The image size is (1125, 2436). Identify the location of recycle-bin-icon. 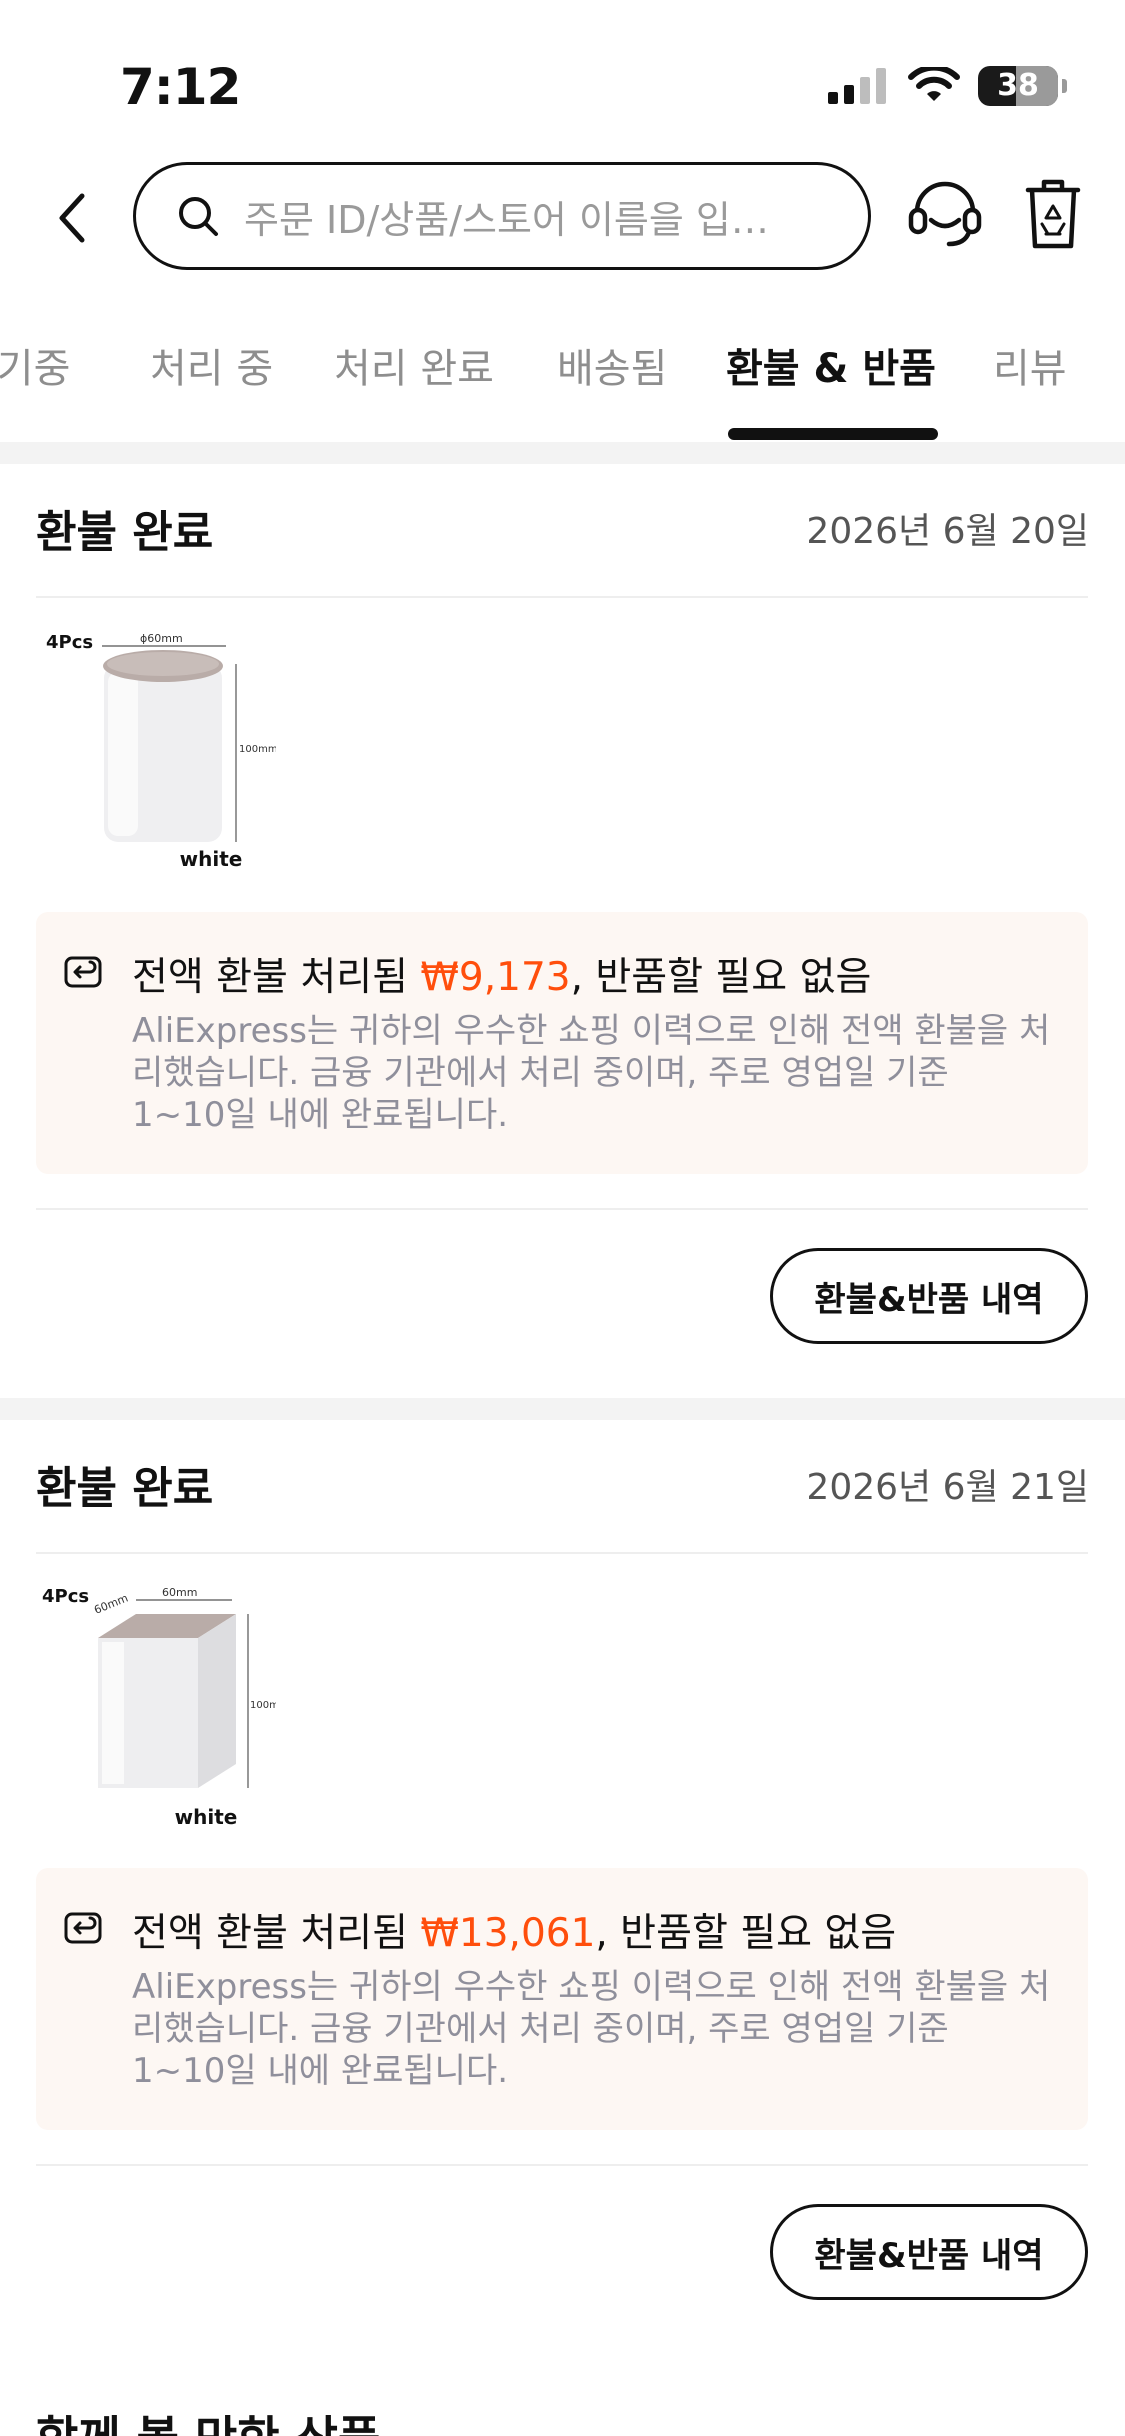
(1053, 214).